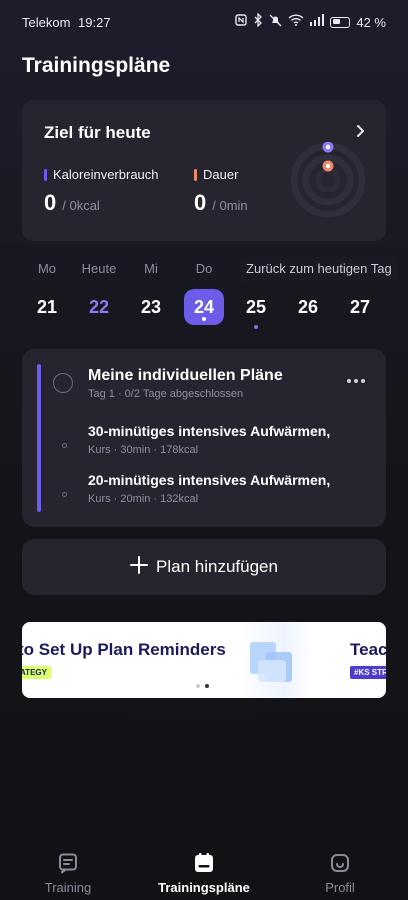 The image size is (408, 900). What do you see at coordinates (241, 22) in the screenshot?
I see `nfc-icon` at bounding box center [241, 22].